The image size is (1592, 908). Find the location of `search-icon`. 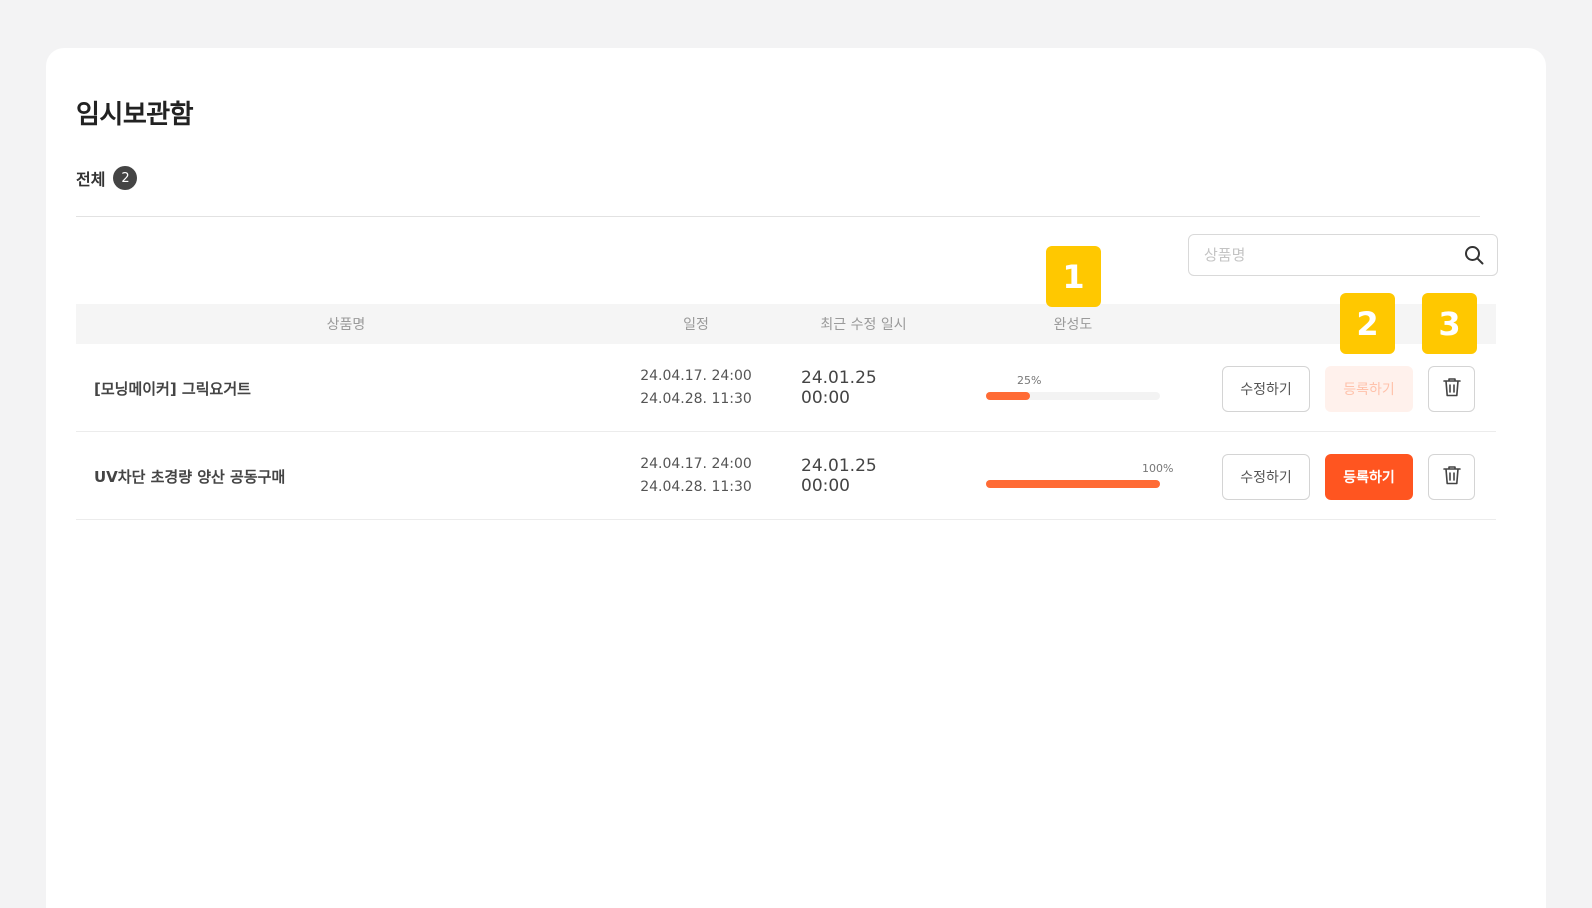

search-icon is located at coordinates (1474, 255).